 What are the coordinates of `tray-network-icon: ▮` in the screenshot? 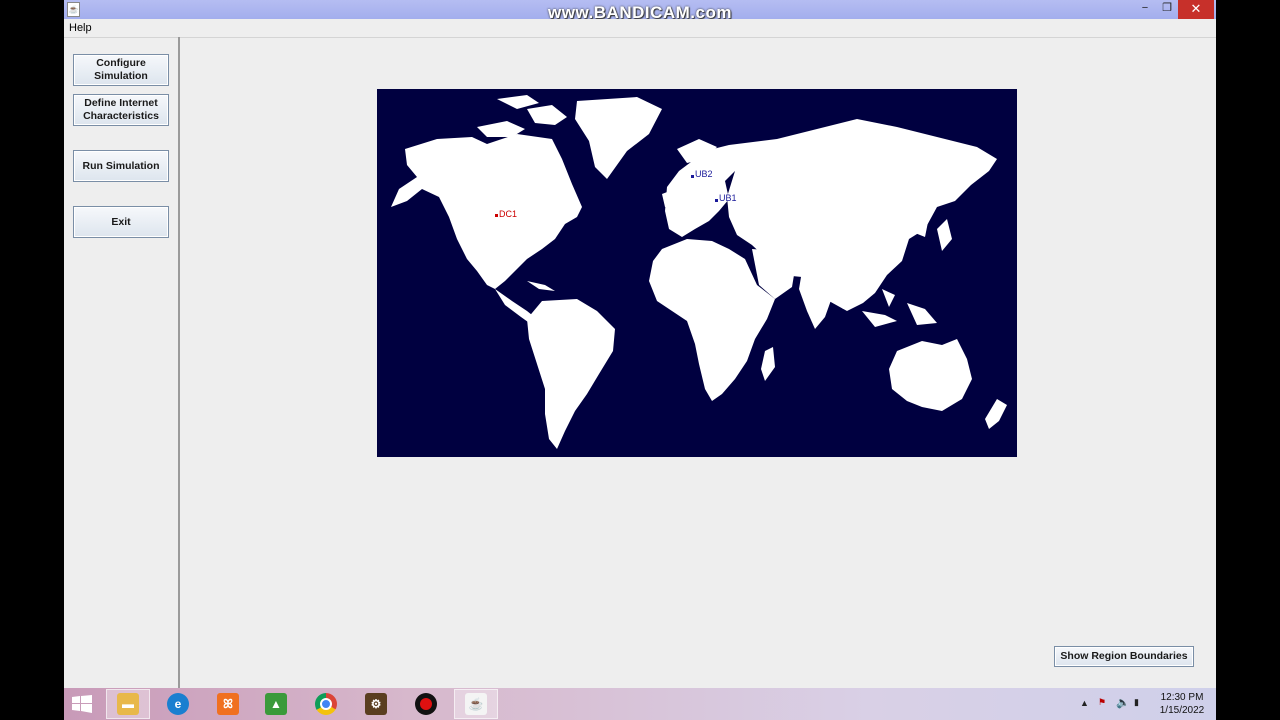 It's located at (1136, 702).